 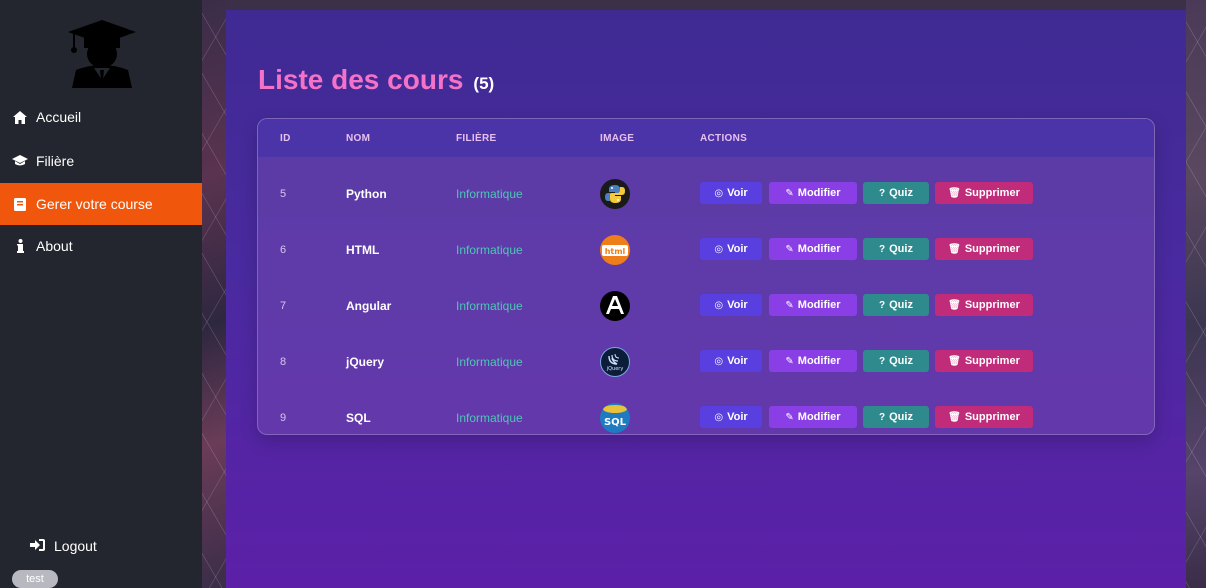 I want to click on column-header-nom: NOM, so click(x=358, y=138).